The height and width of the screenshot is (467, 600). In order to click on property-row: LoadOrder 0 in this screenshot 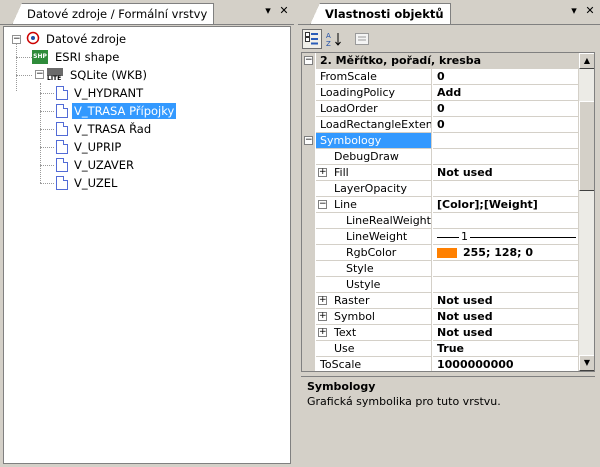, I will do `click(441, 109)`.